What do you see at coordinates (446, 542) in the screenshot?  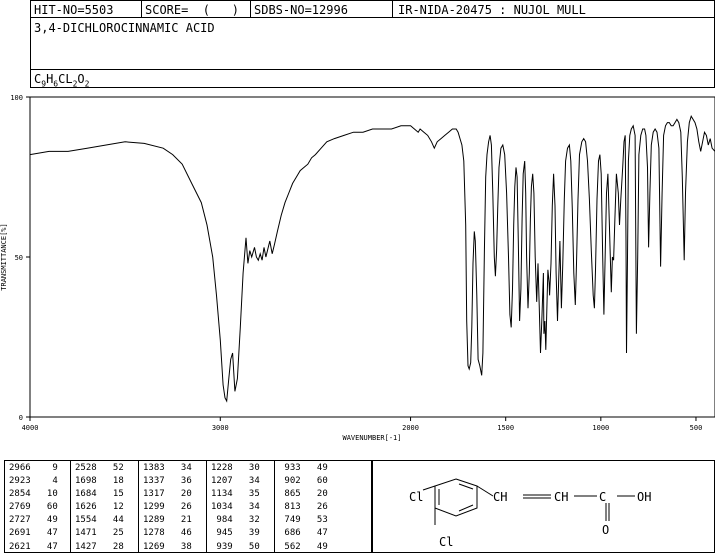 I see `chlorine-bottom-label: Cl` at bounding box center [446, 542].